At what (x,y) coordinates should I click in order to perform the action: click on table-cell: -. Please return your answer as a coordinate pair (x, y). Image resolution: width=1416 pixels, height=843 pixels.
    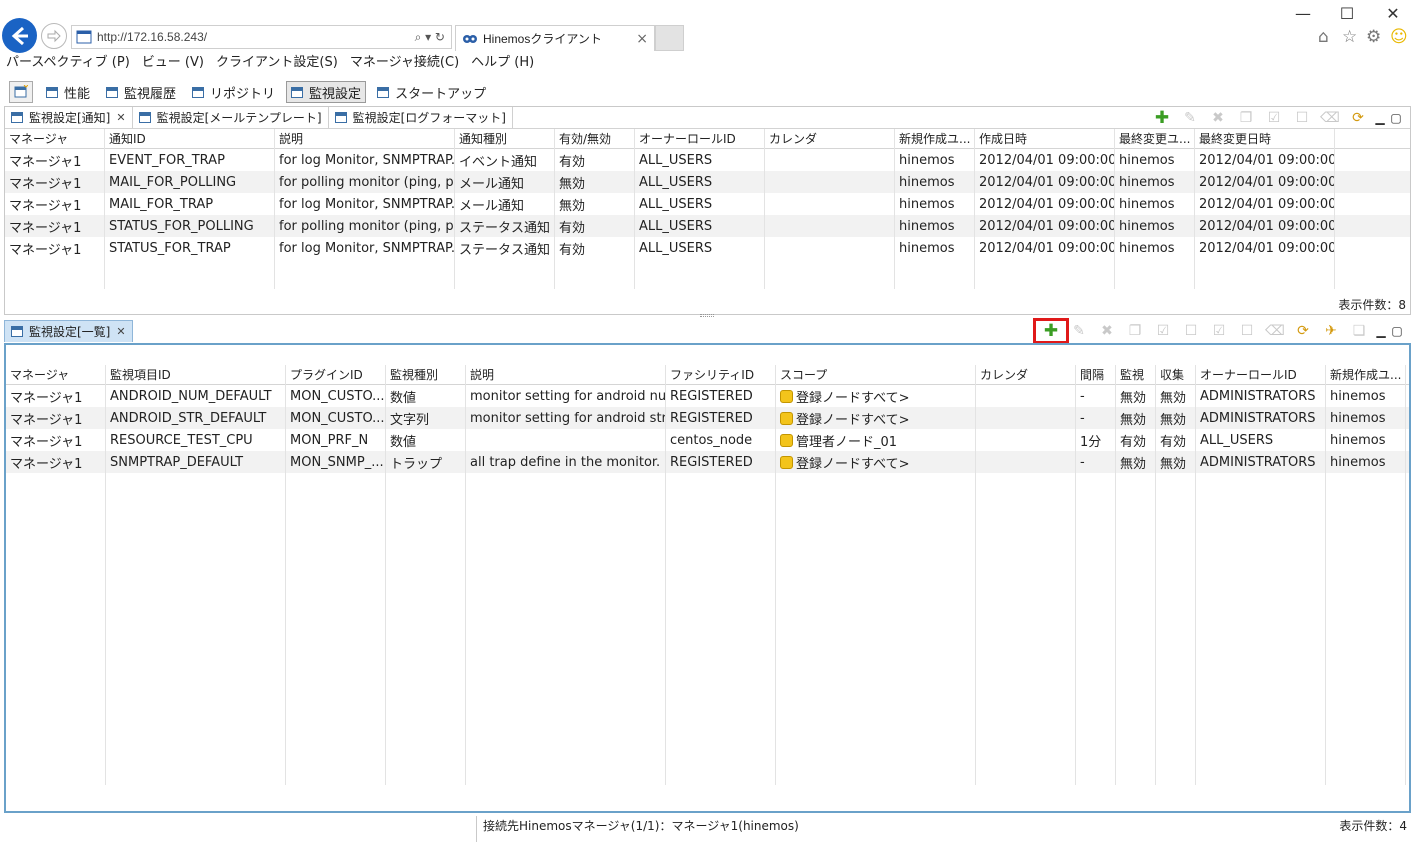
    Looking at the image, I should click on (1096, 462).